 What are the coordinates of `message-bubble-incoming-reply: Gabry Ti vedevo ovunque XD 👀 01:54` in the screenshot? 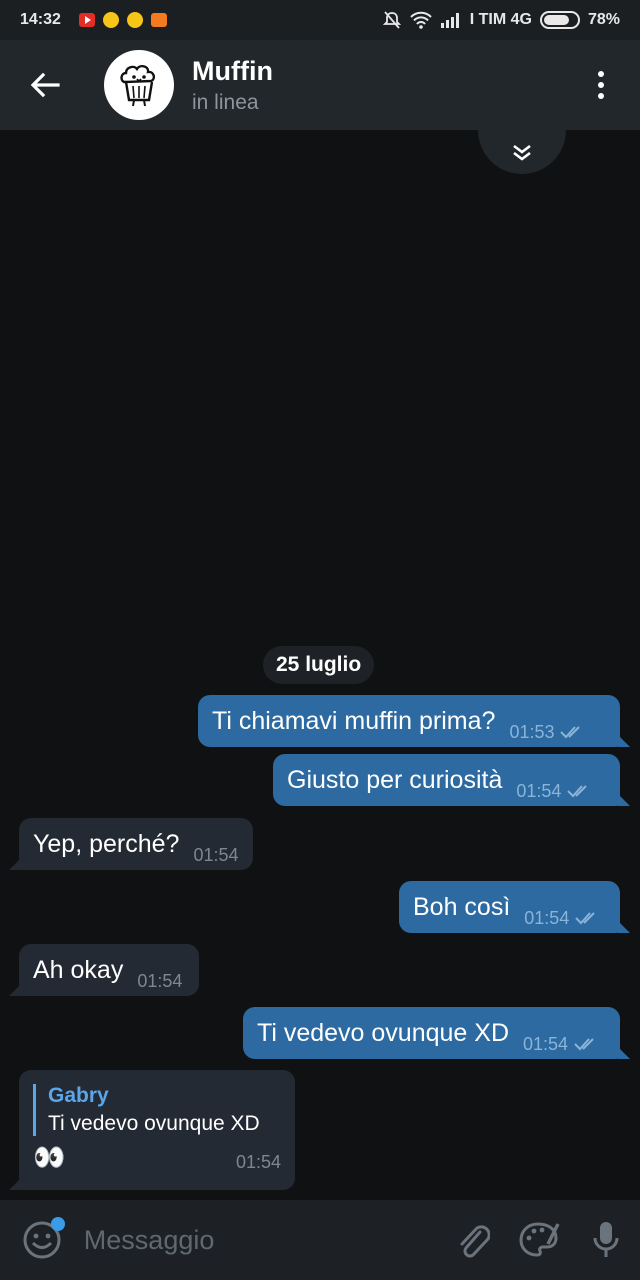 It's located at (152, 1130).